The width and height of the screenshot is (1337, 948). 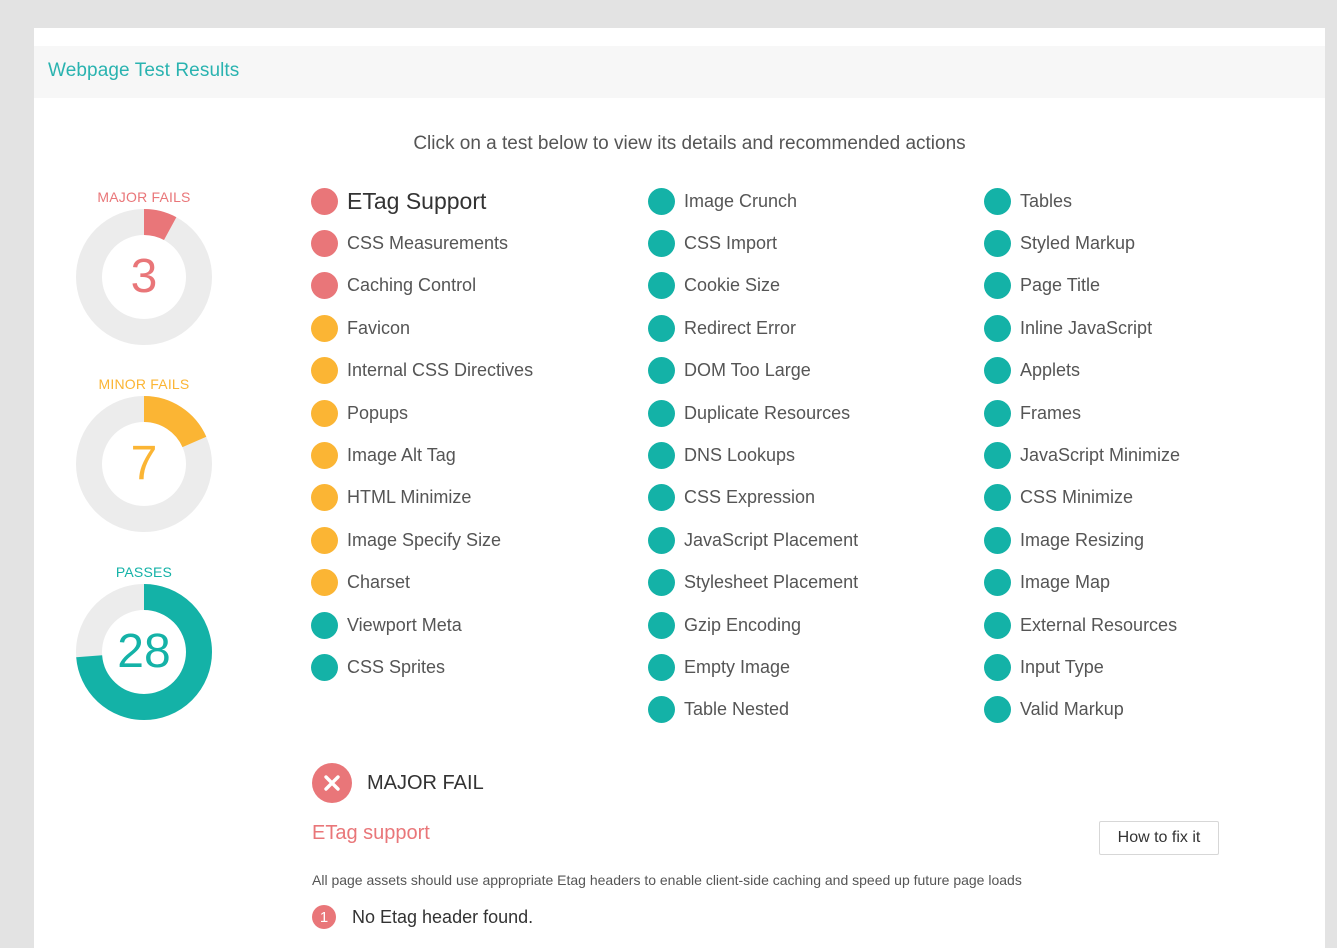 I want to click on test-item: Image Resizing, so click(x=1064, y=540).